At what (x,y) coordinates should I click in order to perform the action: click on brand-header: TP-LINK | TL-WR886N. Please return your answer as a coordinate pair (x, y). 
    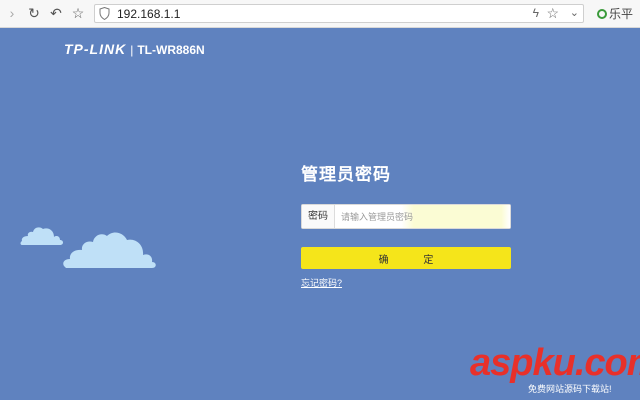
    Looking at the image, I should click on (134, 50).